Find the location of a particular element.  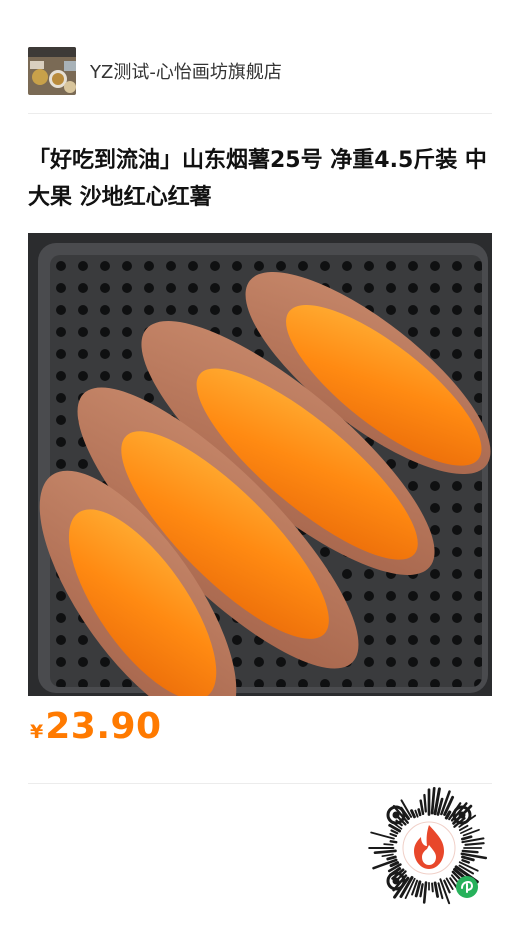

price-value: 23.90 is located at coordinates (103, 726).